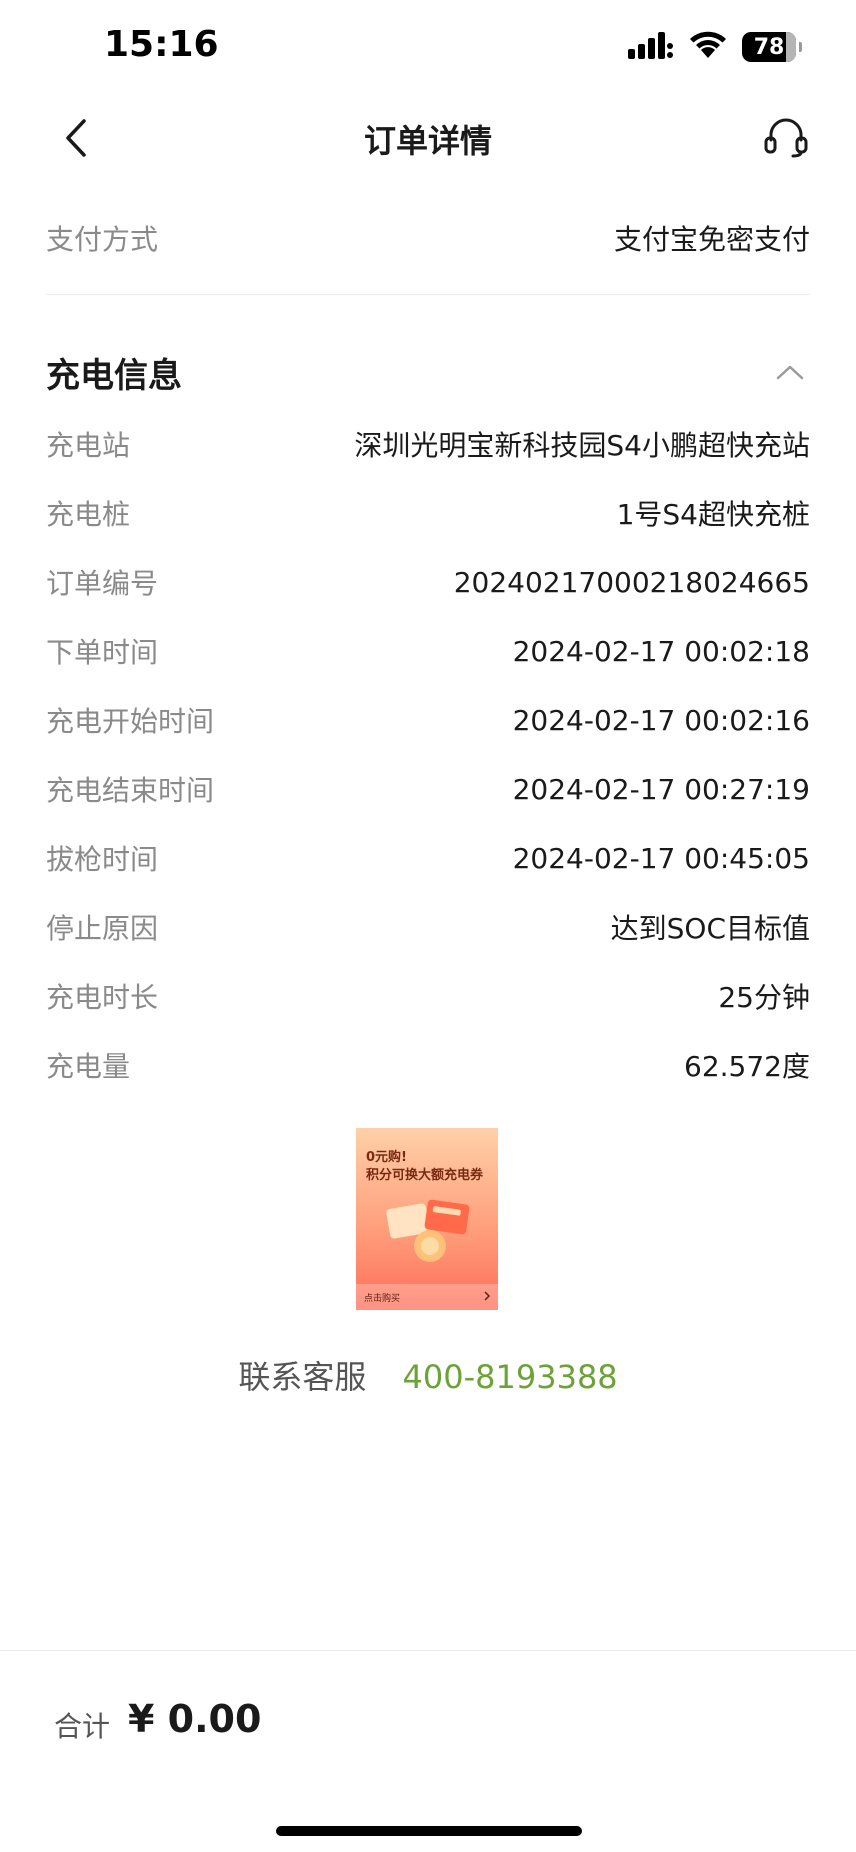  Describe the element at coordinates (747, 1066) in the screenshot. I see `info-value: 62.572度` at that location.